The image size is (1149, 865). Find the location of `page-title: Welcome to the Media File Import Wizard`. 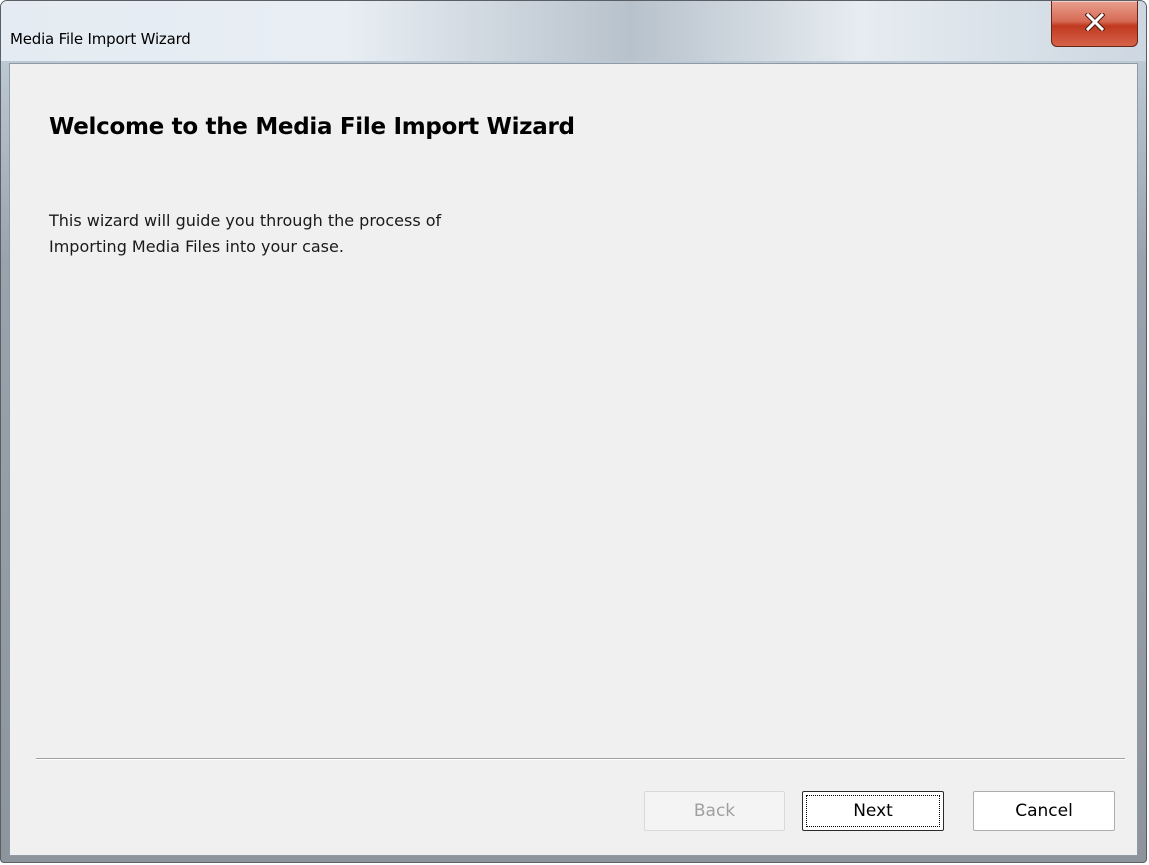

page-title: Welcome to the Media File Import Wizard is located at coordinates (312, 127).